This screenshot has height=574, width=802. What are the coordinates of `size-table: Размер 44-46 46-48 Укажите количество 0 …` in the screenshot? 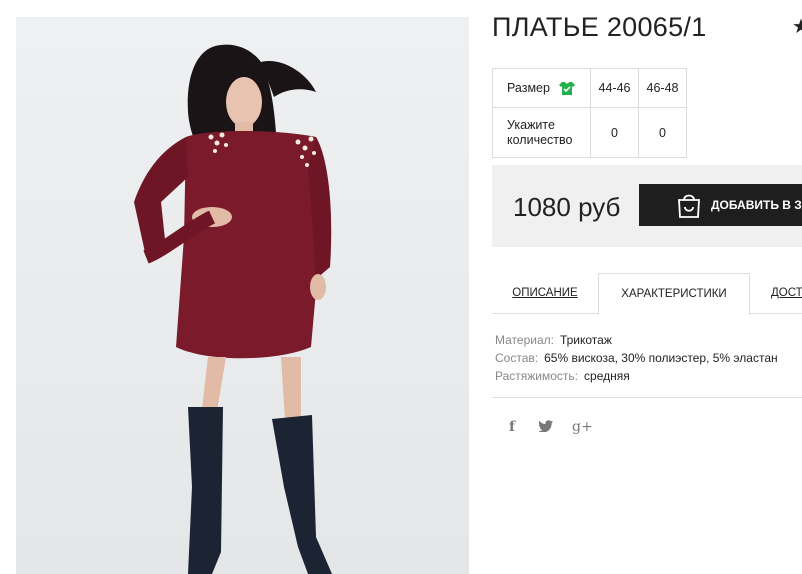 It's located at (589, 113).